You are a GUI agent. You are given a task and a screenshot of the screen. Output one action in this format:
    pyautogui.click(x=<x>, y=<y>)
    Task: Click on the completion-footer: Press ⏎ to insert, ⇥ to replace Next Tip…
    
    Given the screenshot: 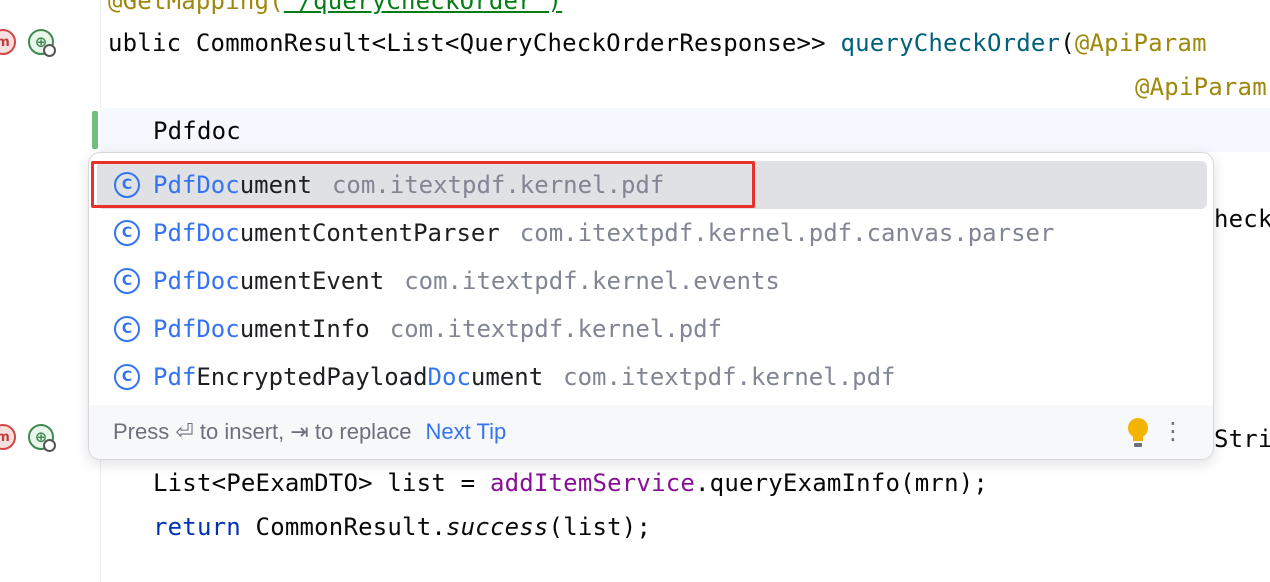 What is the action you would take?
    pyautogui.click(x=651, y=432)
    